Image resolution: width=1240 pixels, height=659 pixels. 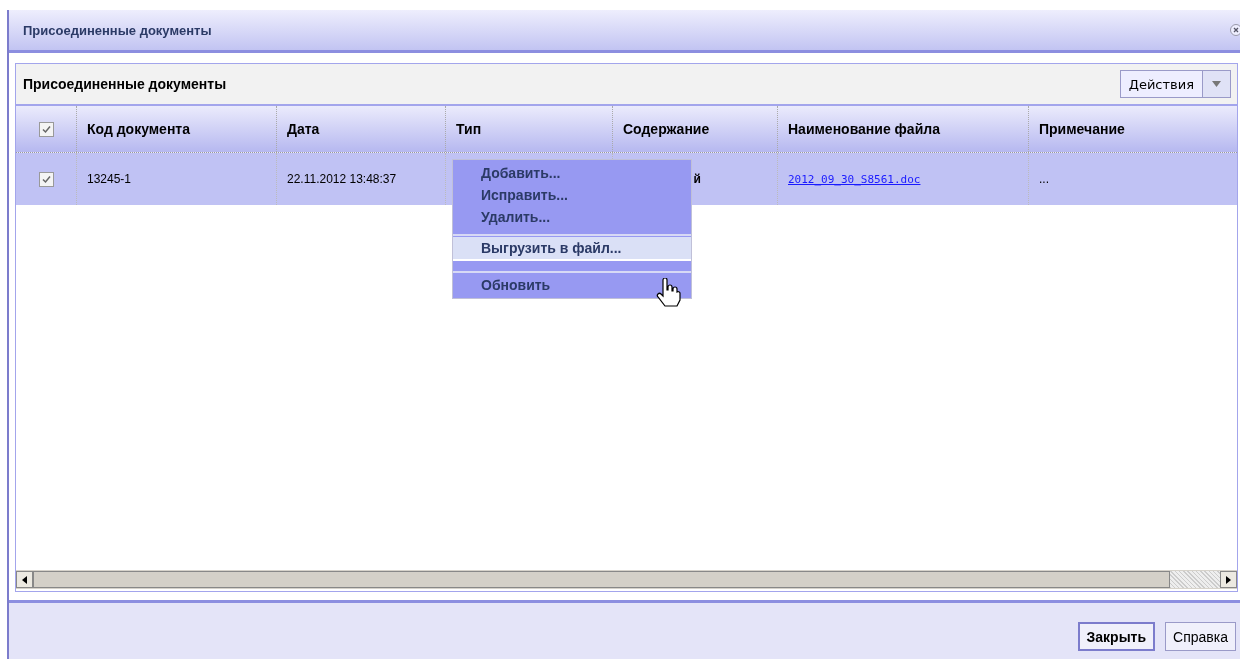 What do you see at coordinates (109, 179) in the screenshot?
I see `table-cell: 13245-1` at bounding box center [109, 179].